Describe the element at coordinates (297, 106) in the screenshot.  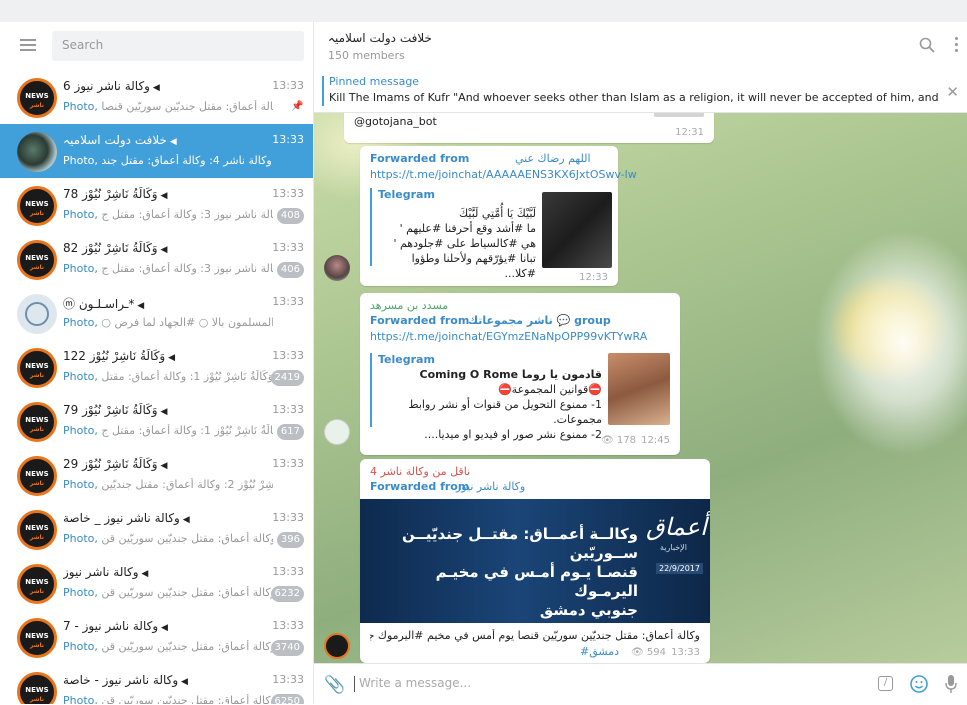
I see `pin-icon: 📌` at that location.